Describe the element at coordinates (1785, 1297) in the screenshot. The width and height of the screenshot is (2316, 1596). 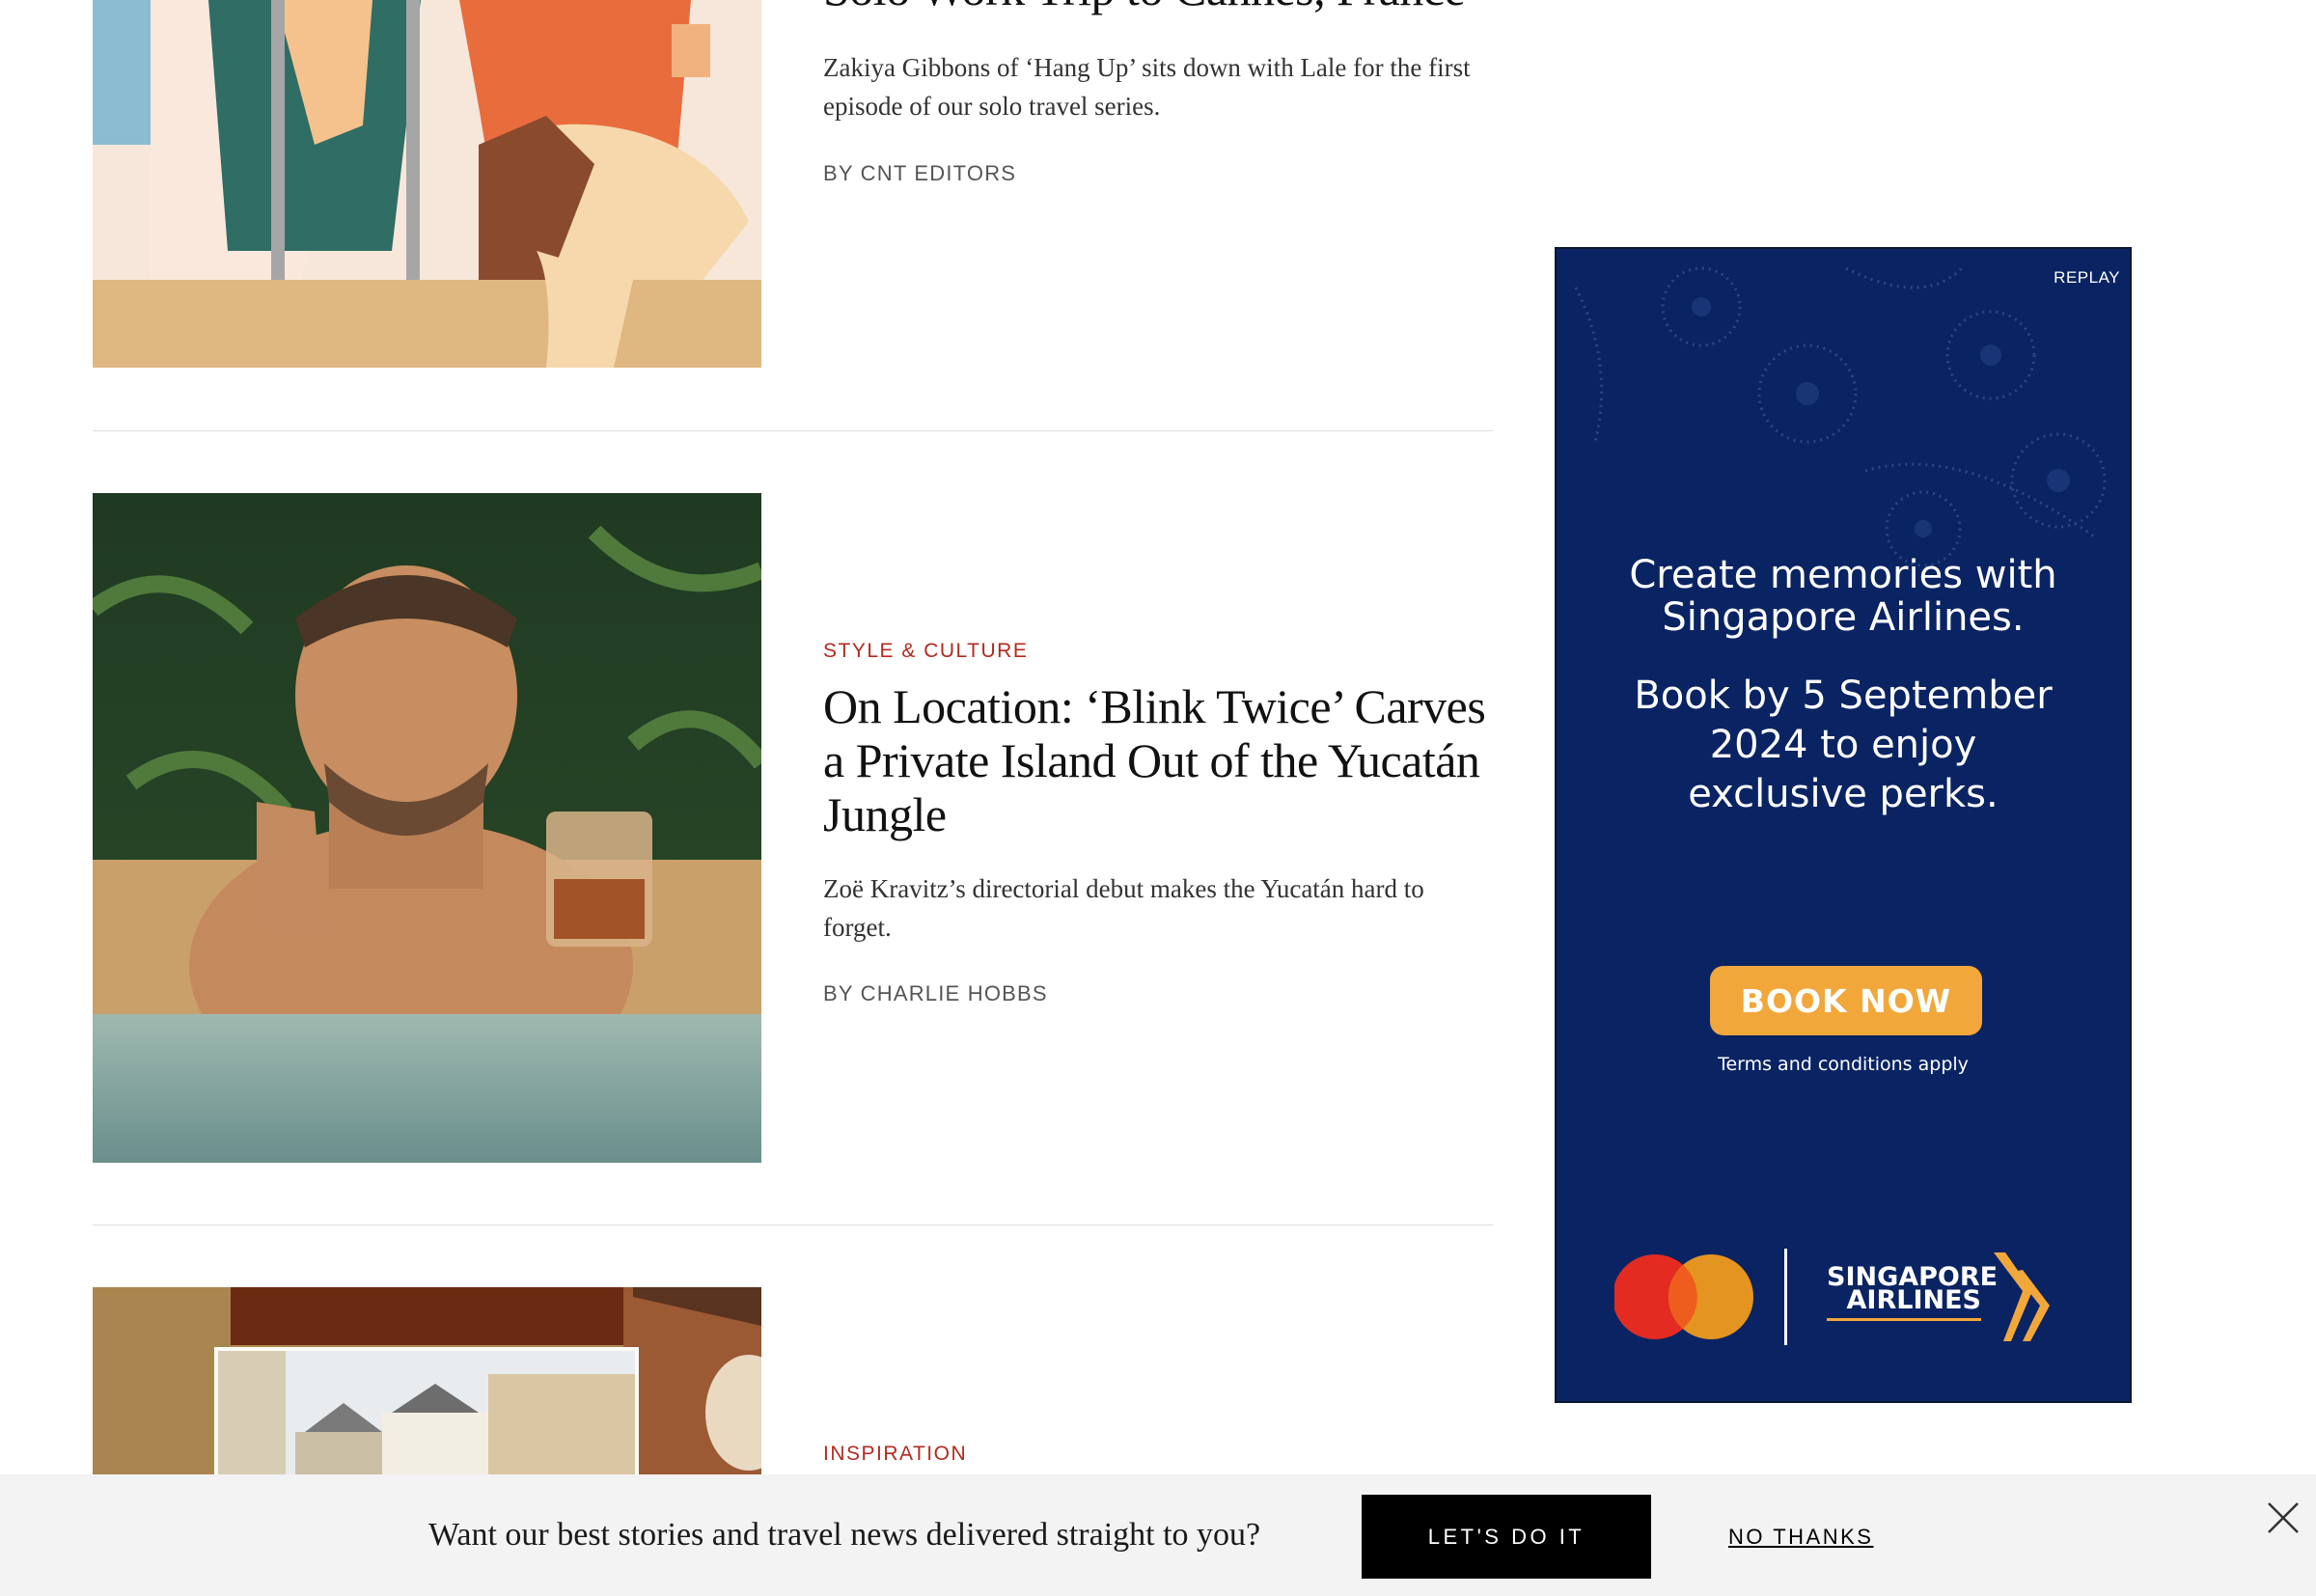
I see `logo-divider` at that location.